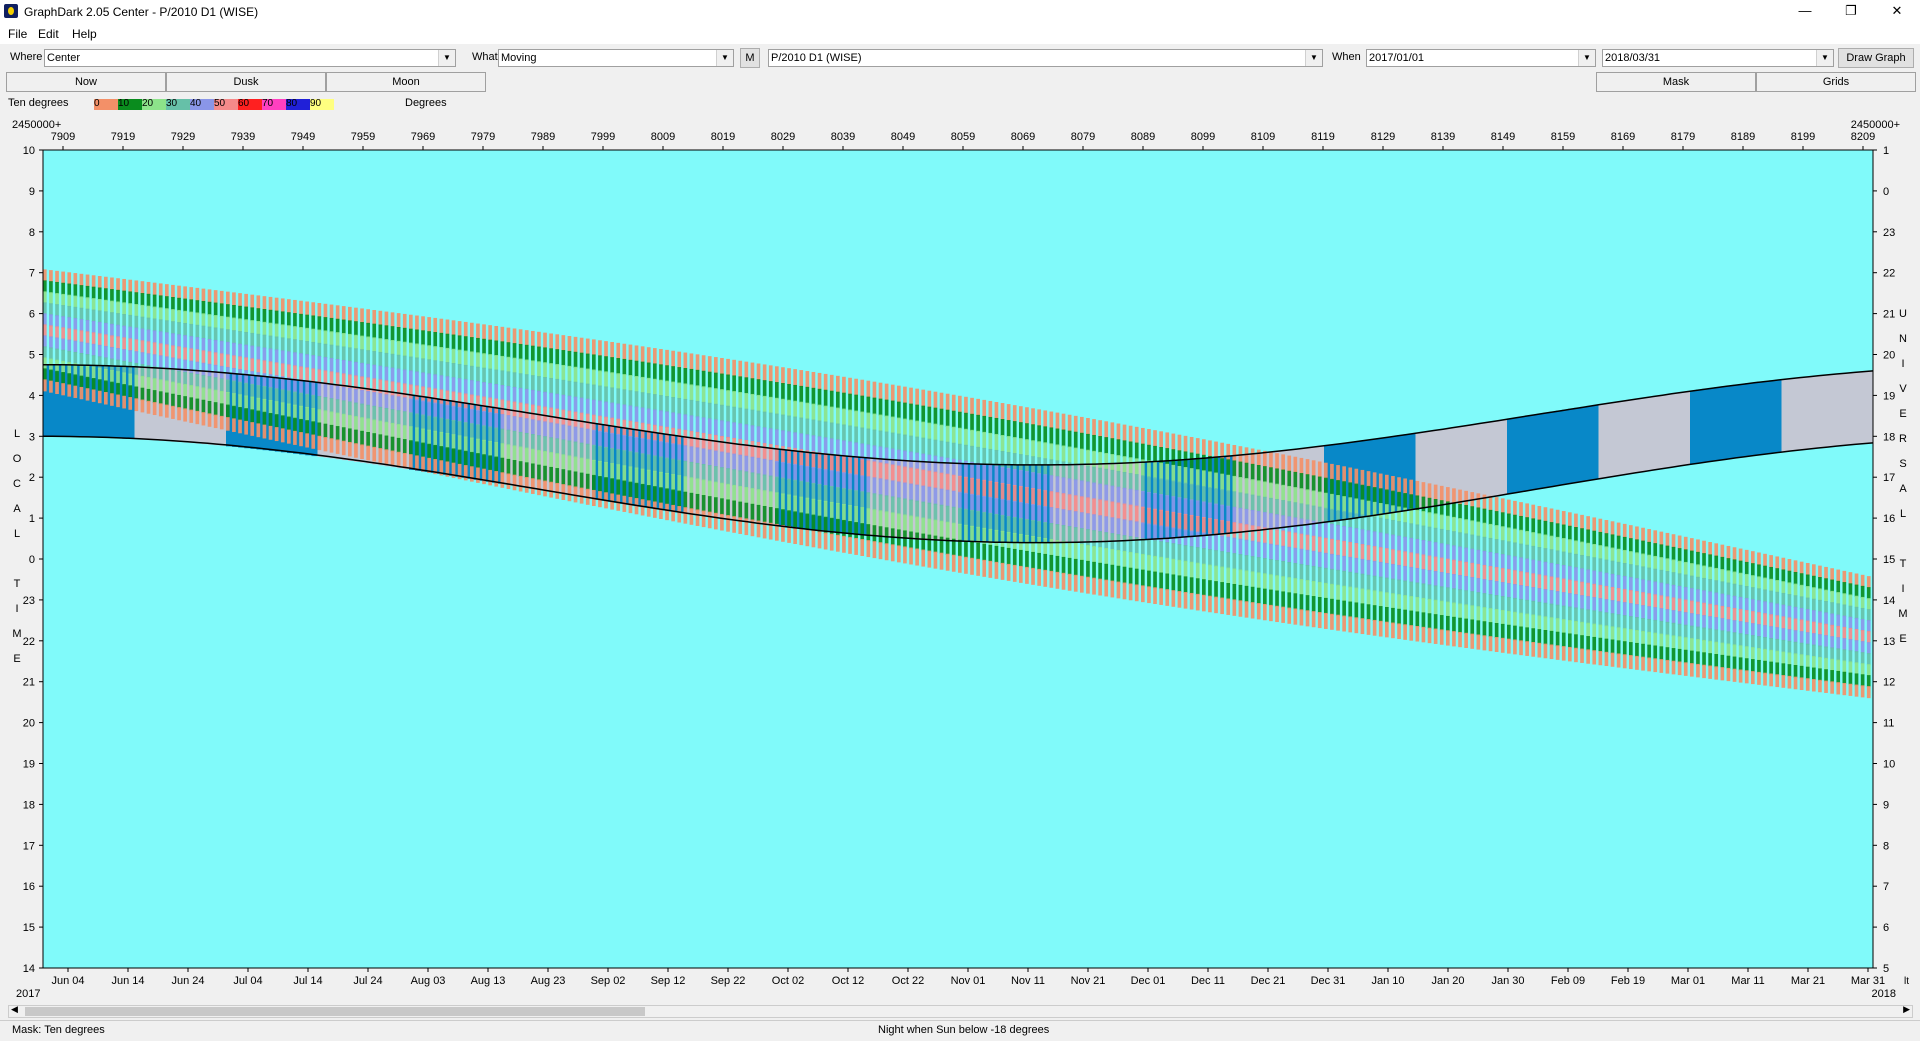 The height and width of the screenshot is (1041, 1920). Describe the element at coordinates (14, 1009) in the screenshot. I see `scroll-left-icon: ◀` at that location.